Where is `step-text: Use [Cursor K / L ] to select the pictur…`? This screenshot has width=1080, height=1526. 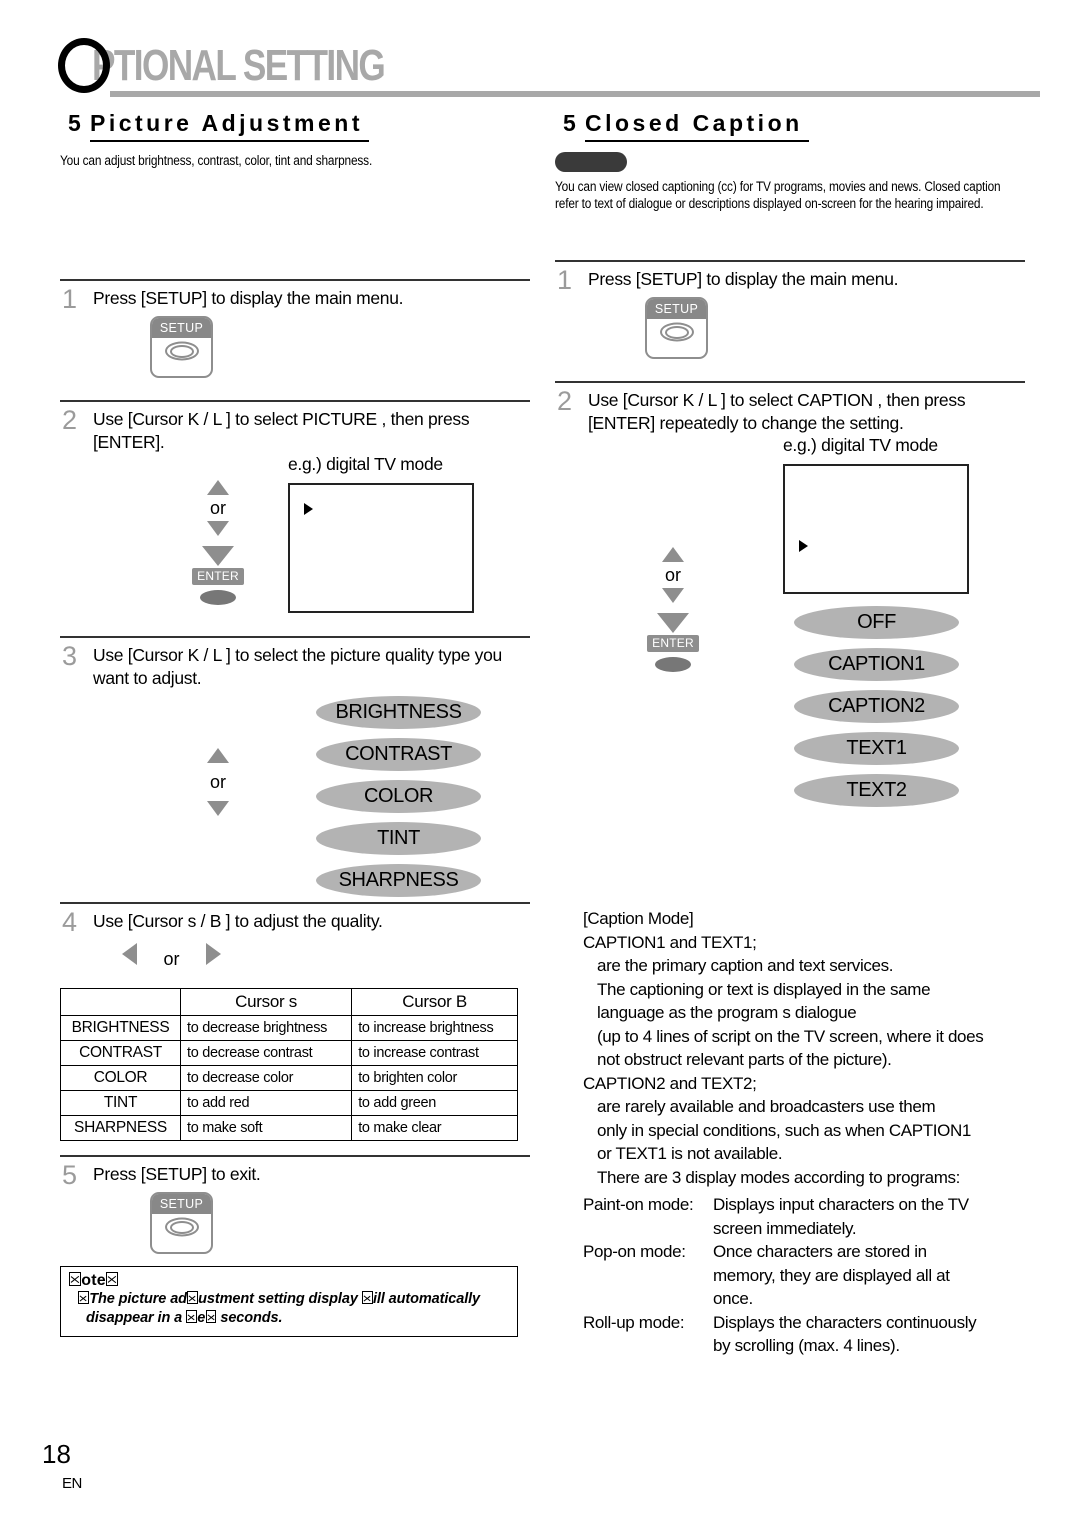
step-text: Use [Cursor K / L ] to select the pictur… is located at coordinates (297, 666).